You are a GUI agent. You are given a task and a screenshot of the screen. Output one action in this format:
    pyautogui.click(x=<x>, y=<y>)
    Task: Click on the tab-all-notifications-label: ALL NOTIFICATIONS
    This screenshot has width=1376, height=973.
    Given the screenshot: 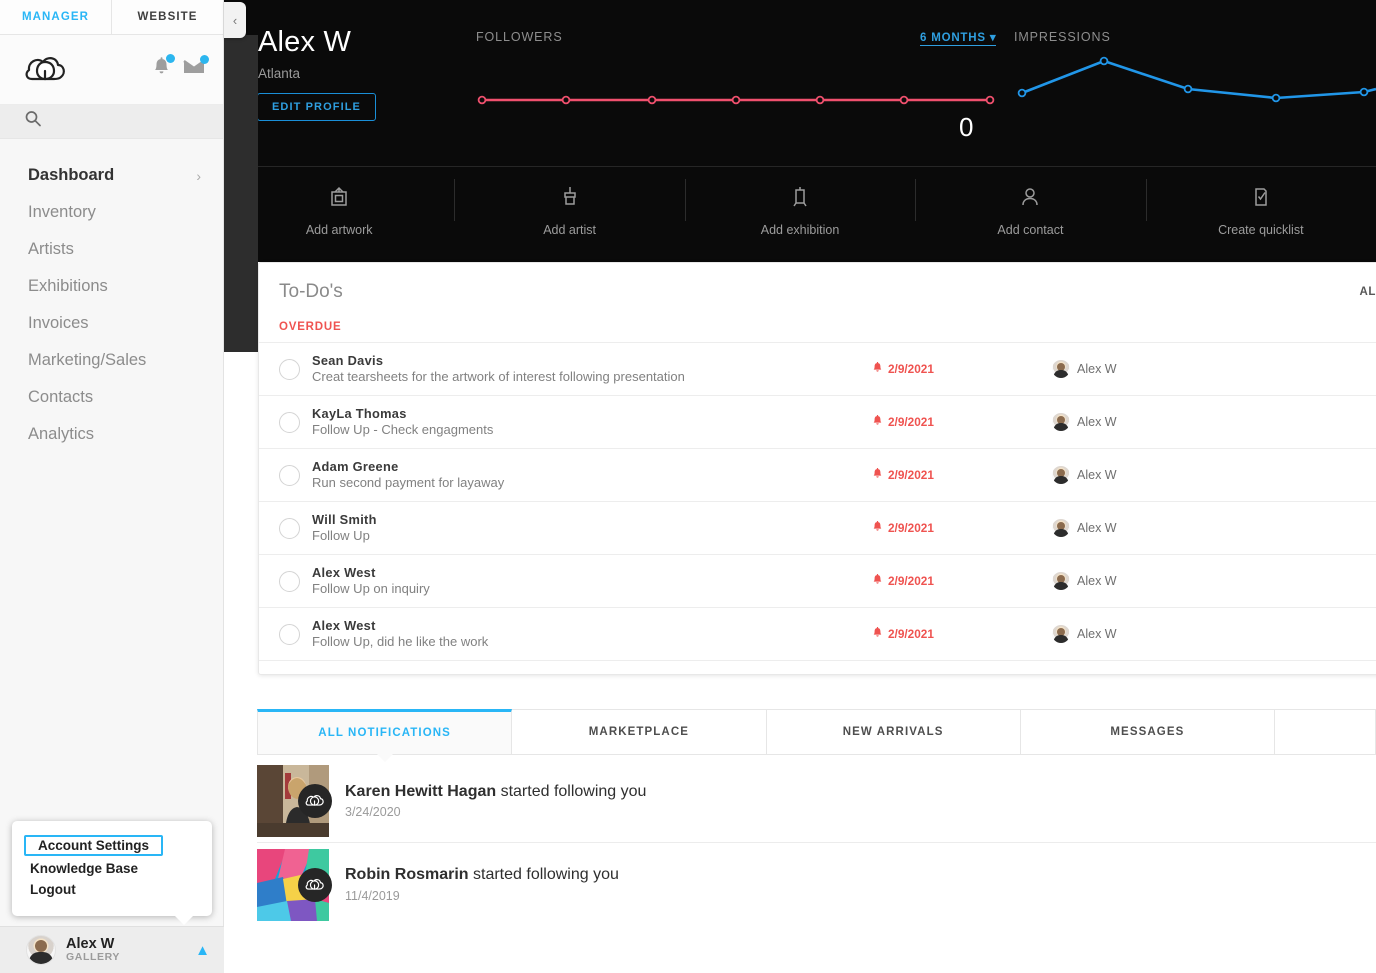 What is the action you would take?
    pyautogui.click(x=384, y=733)
    